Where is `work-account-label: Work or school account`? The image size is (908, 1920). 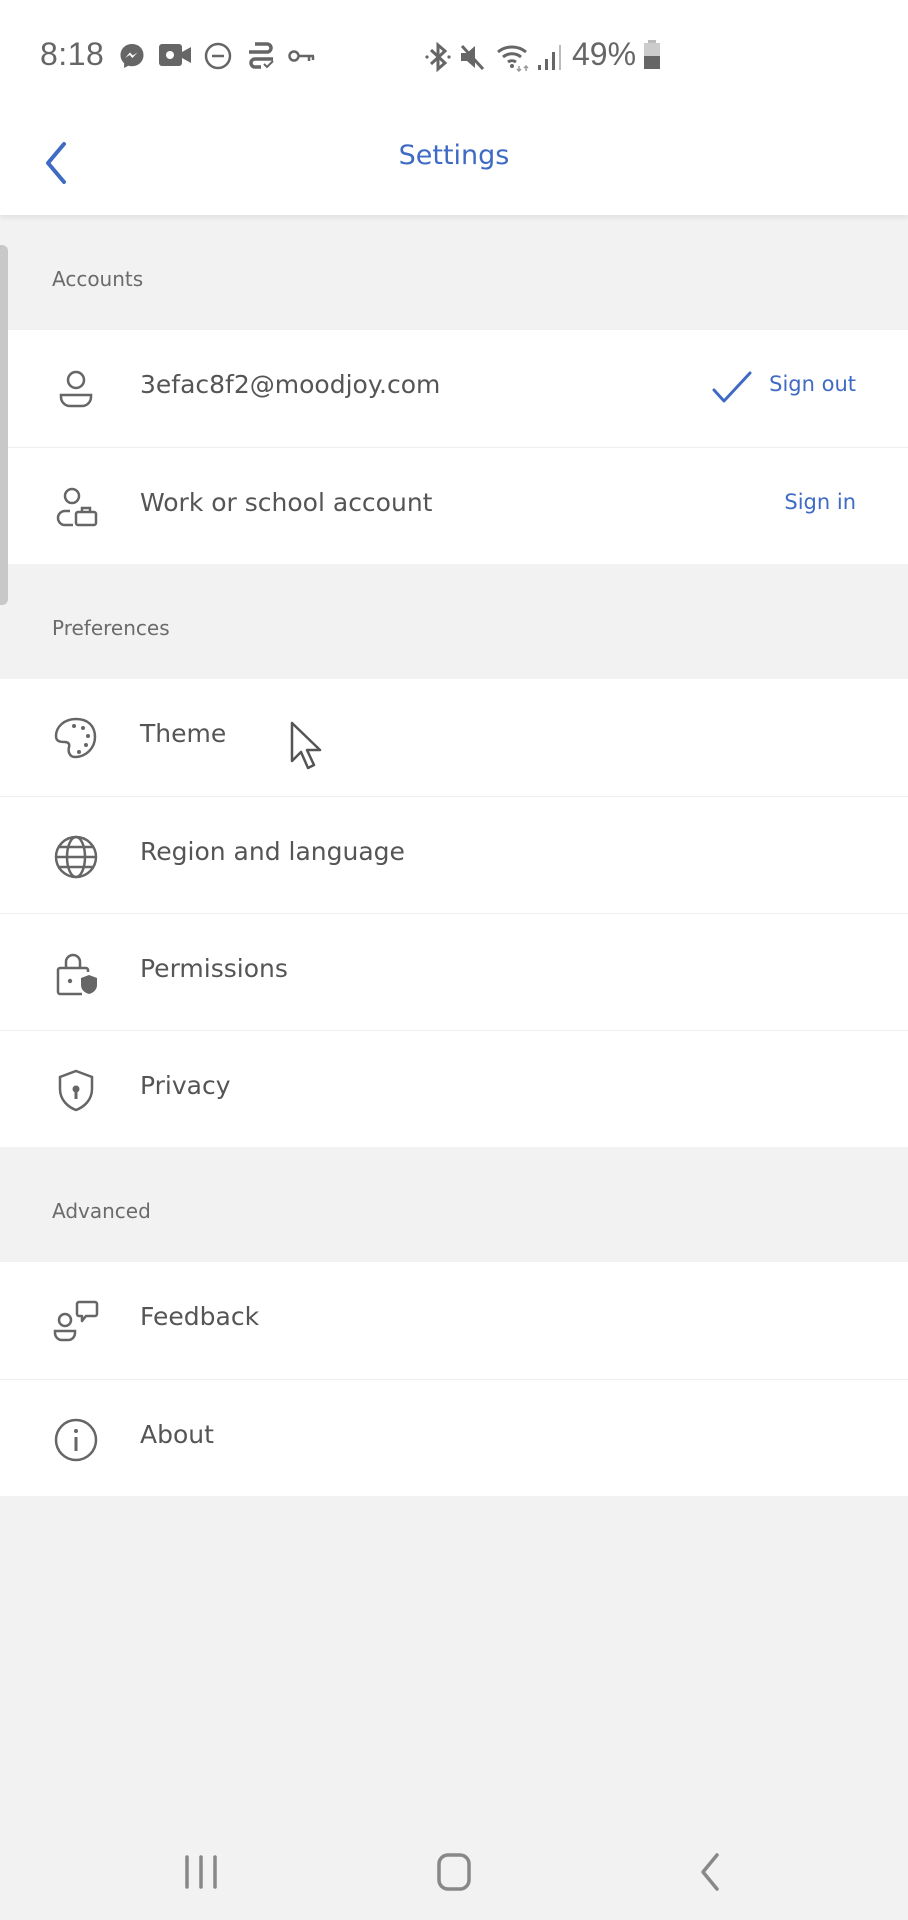
work-account-label: Work or school account is located at coordinates (286, 502).